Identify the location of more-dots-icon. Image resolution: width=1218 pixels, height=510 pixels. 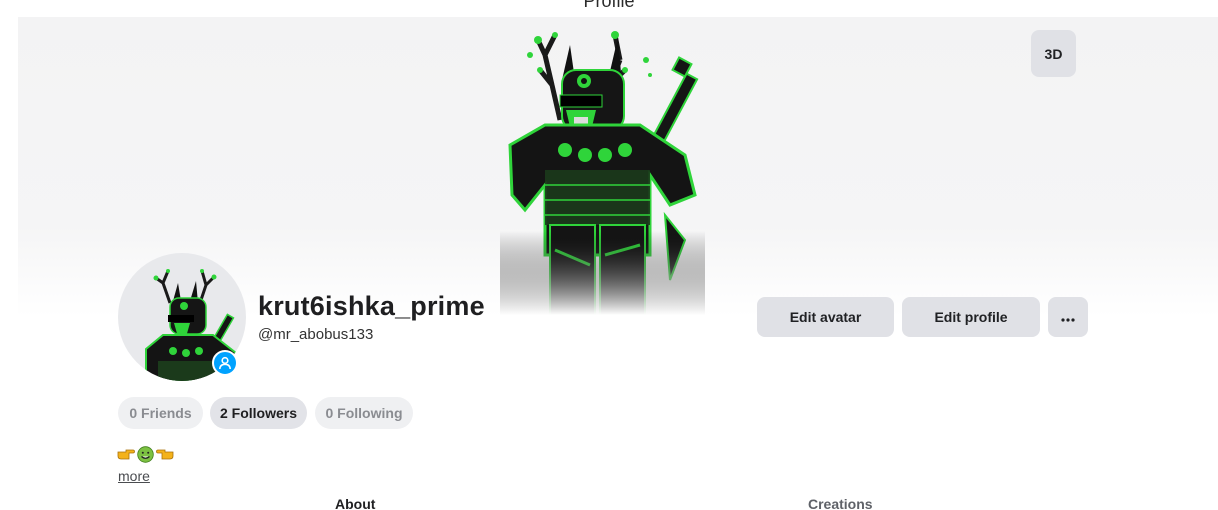
(1068, 317).